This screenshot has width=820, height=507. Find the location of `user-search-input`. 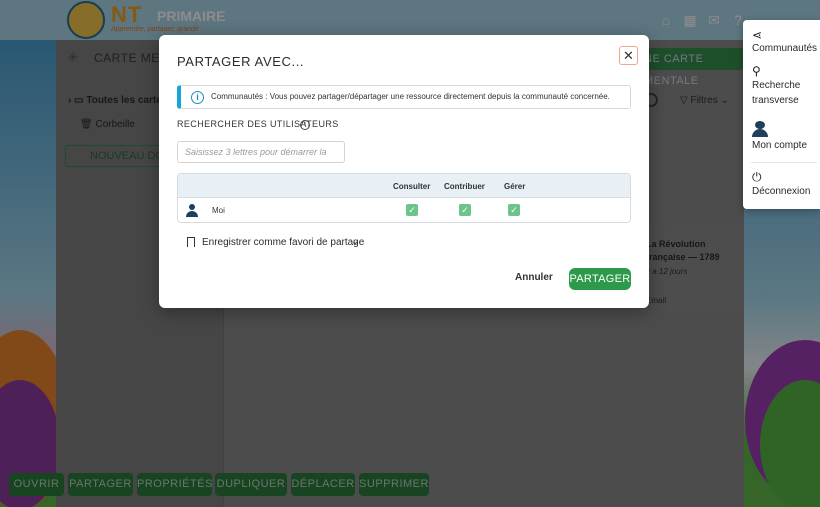

user-search-input is located at coordinates (261, 152).